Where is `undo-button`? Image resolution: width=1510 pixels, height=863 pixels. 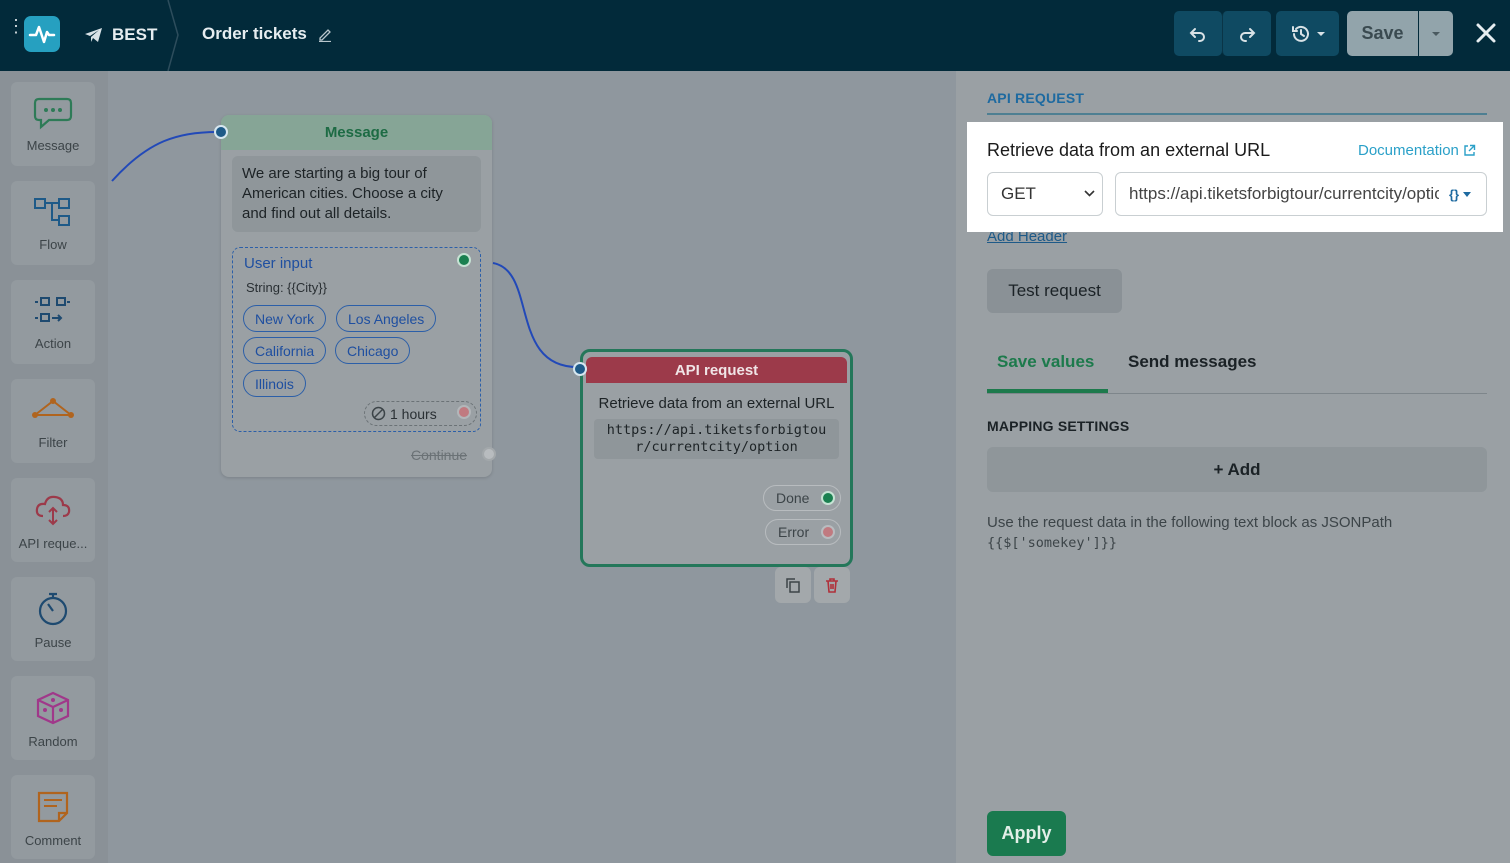 undo-button is located at coordinates (1198, 33).